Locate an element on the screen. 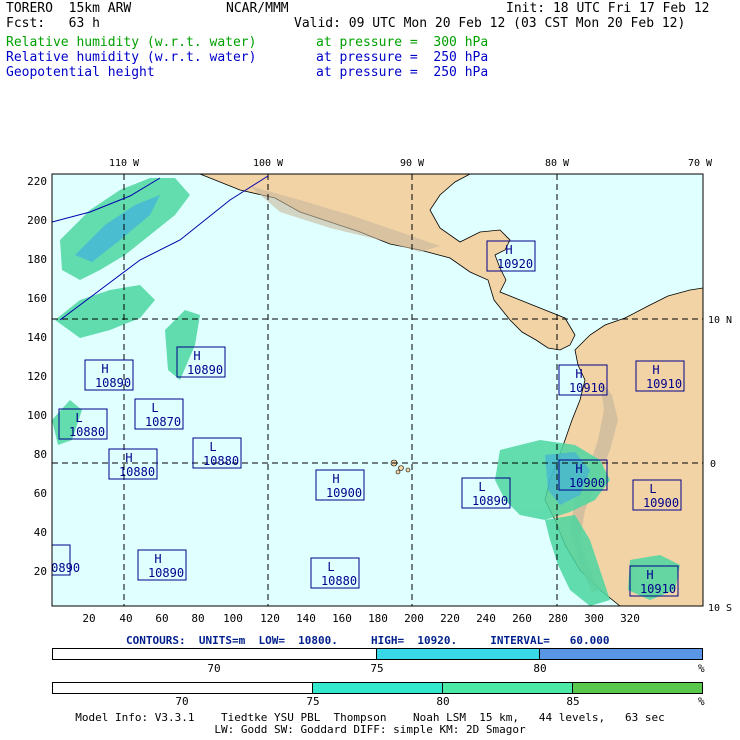  colorbar-label: 85 is located at coordinates (573, 701).